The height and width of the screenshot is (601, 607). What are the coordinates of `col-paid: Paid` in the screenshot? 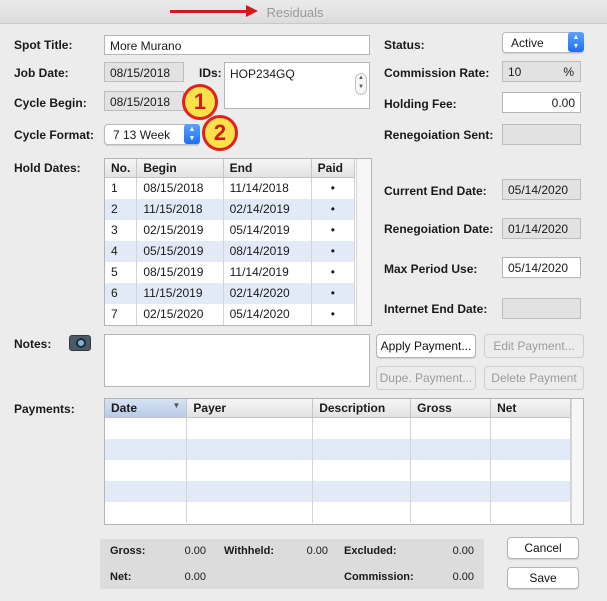 It's located at (333, 168).